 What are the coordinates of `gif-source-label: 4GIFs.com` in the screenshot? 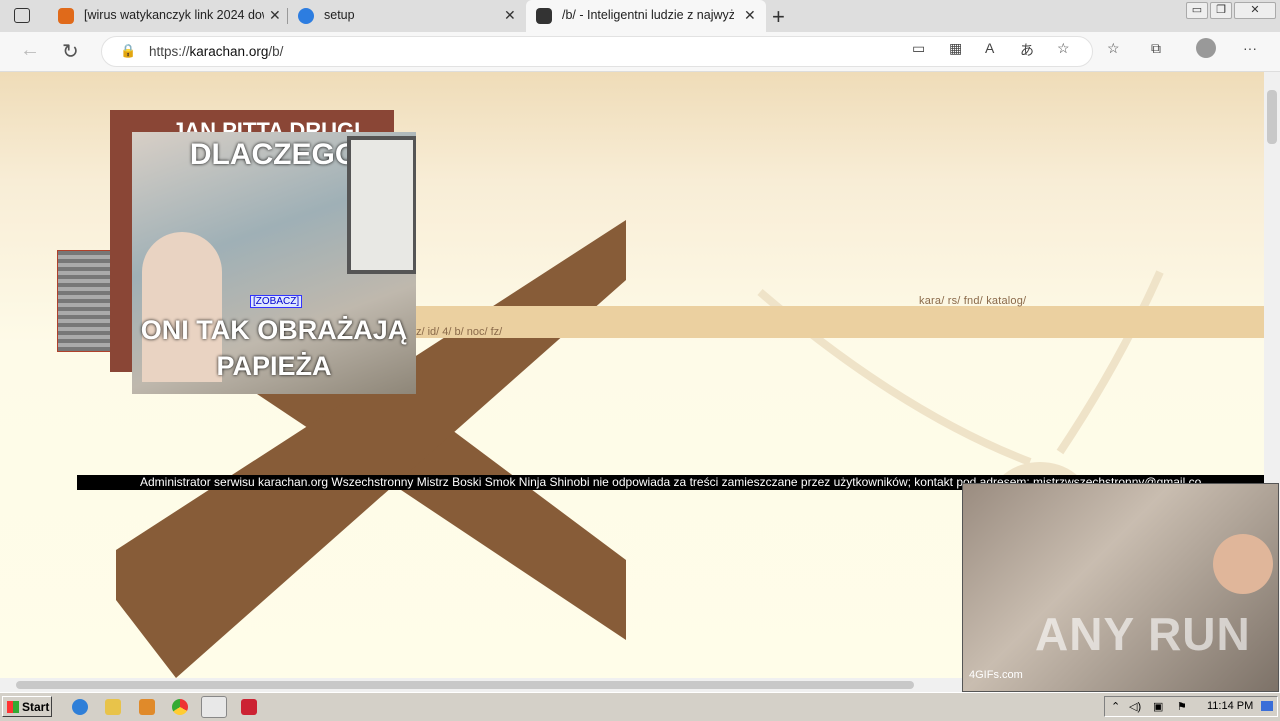 It's located at (996, 675).